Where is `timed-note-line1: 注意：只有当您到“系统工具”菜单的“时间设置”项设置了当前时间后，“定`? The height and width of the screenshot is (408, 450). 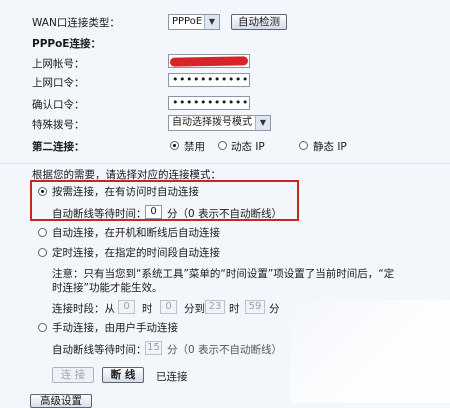
timed-note-line1: 注意：只有当您到“系统工具”菜单的“时间设置”项设置了当前时间后，“定 is located at coordinates (223, 274).